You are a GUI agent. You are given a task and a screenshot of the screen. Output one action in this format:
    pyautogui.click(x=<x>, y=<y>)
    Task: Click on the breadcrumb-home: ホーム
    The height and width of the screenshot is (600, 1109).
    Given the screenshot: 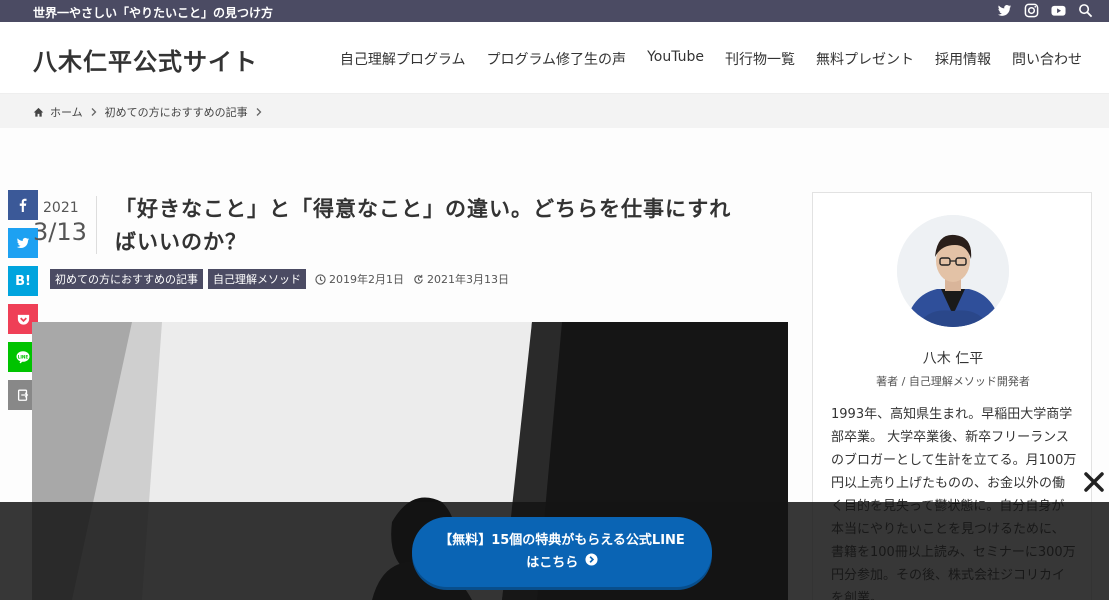 What is the action you would take?
    pyautogui.click(x=66, y=112)
    